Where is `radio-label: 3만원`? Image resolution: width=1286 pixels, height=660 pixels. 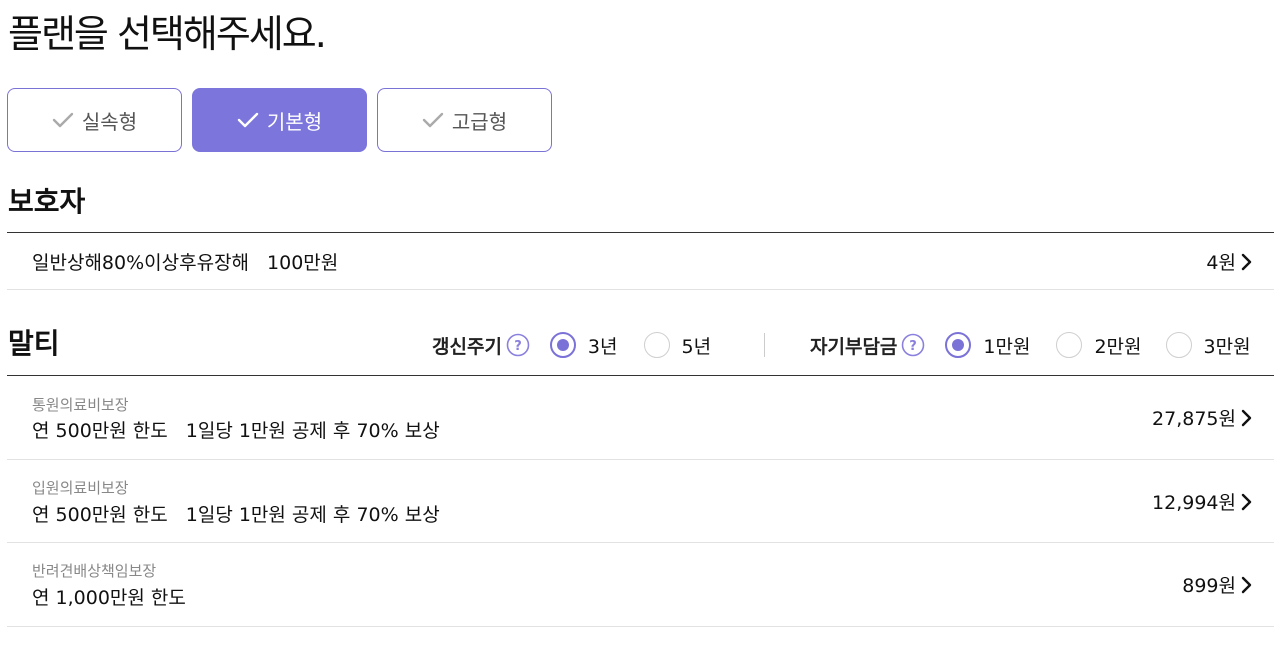 radio-label: 3만원 is located at coordinates (1227, 346).